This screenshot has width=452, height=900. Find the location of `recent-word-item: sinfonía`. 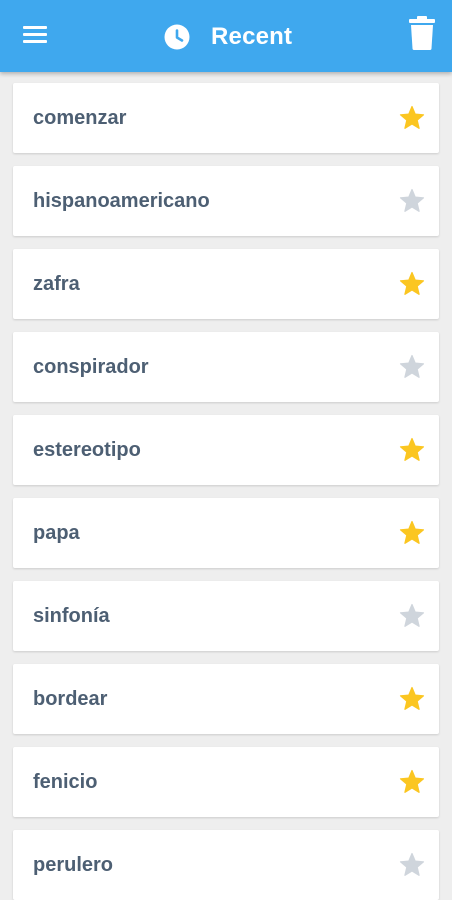

recent-word-item: sinfonía is located at coordinates (226, 616).